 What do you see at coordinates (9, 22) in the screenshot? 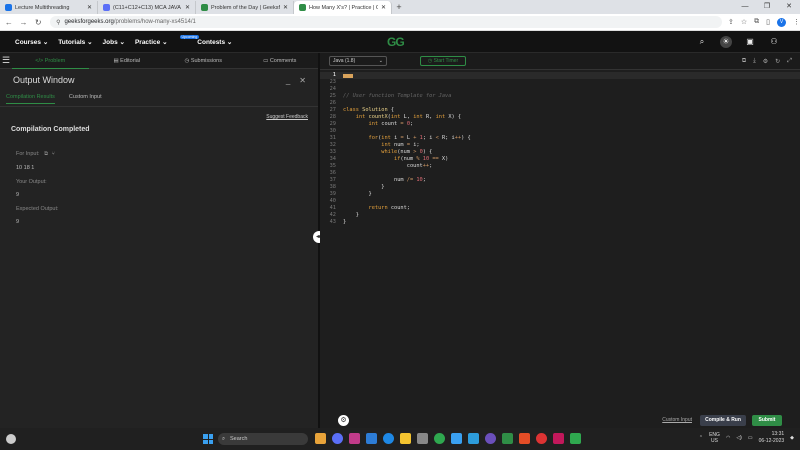
I see `back-icon: ←` at bounding box center [9, 22].